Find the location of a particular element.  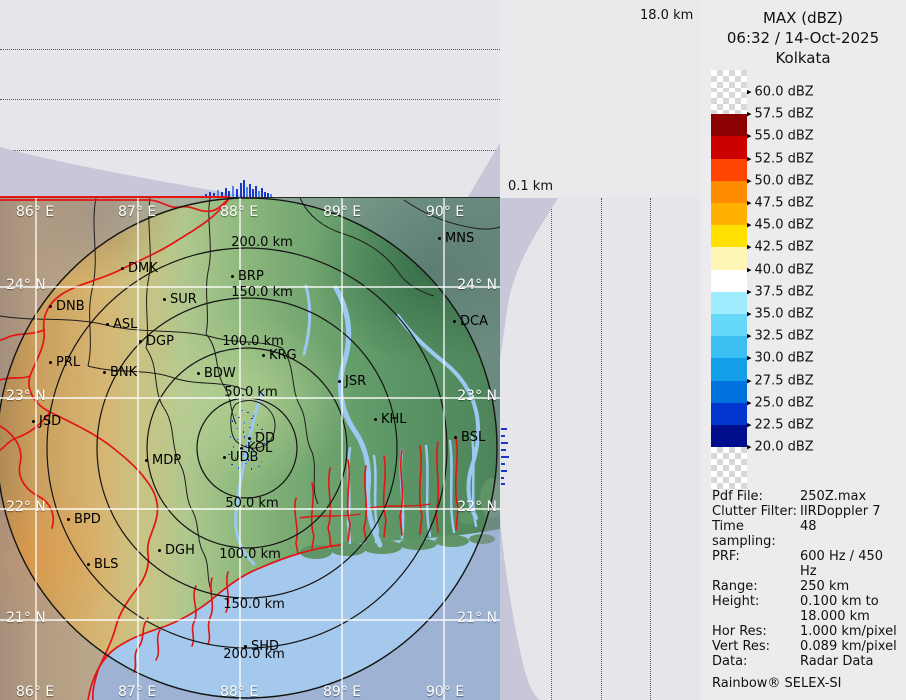

station-code: ASL is located at coordinates (125, 324).